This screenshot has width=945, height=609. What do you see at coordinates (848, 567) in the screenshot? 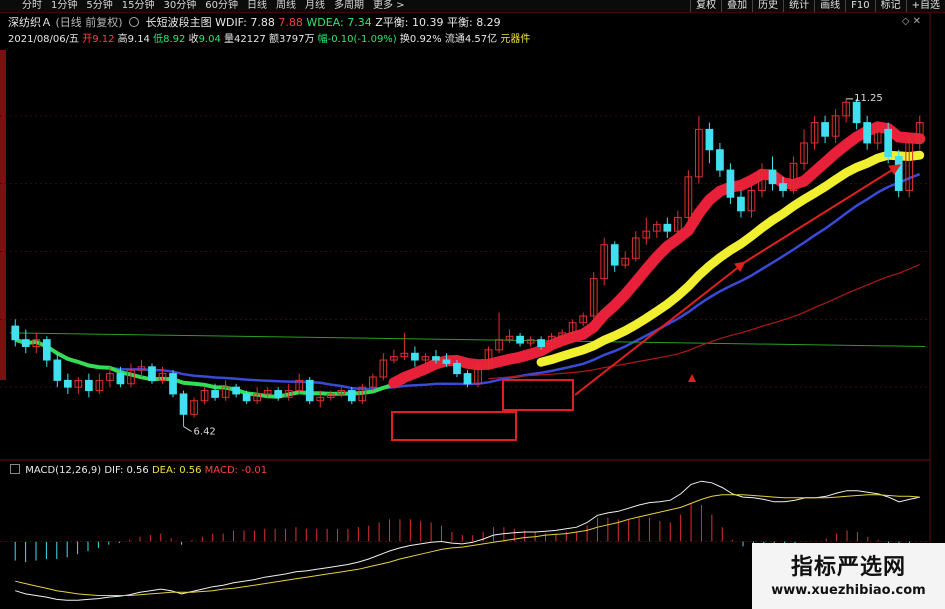
I see `watermark-title: 指标严选网` at bounding box center [848, 567].